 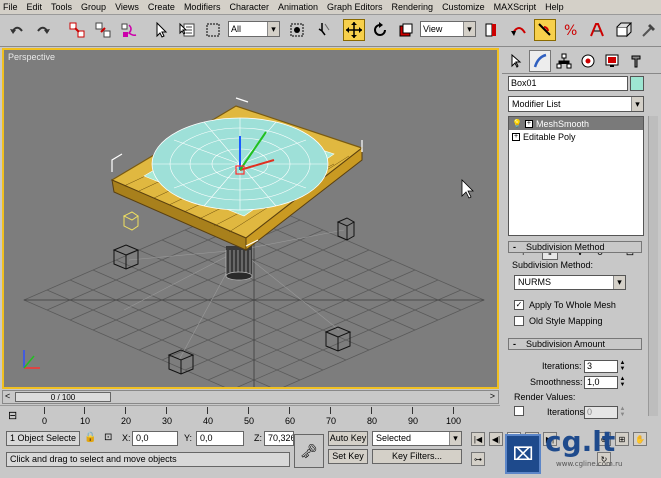 I want to click on track-bar-menu-icon: ⊟, so click(x=12, y=415).